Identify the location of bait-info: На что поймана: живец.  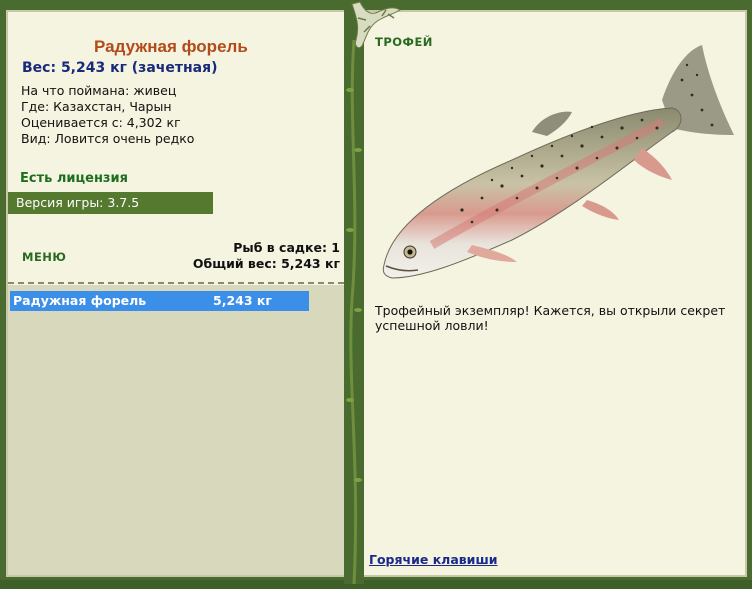
(99, 90).